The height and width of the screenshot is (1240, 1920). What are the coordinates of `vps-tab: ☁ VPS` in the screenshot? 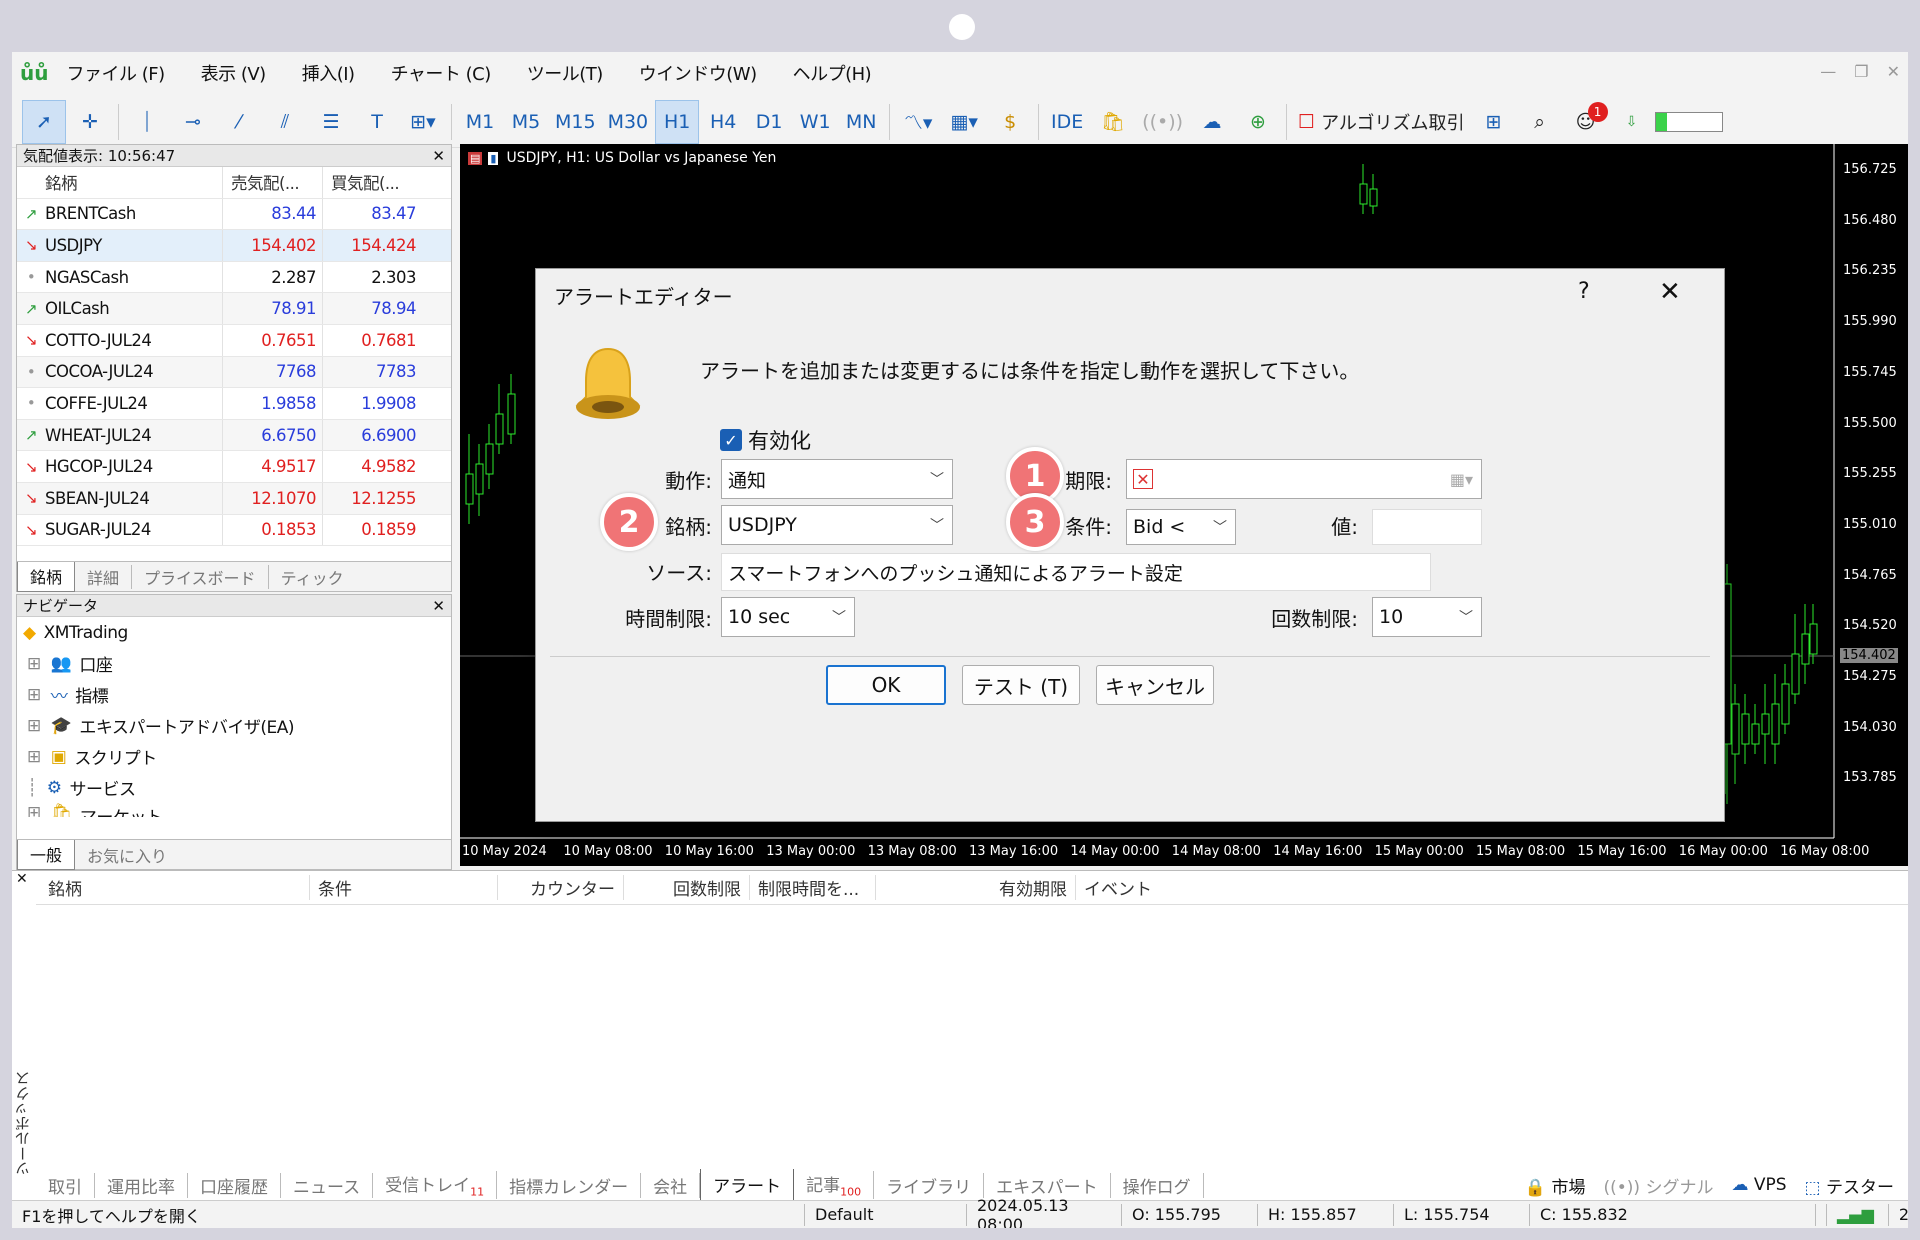 It's located at (1758, 1185).